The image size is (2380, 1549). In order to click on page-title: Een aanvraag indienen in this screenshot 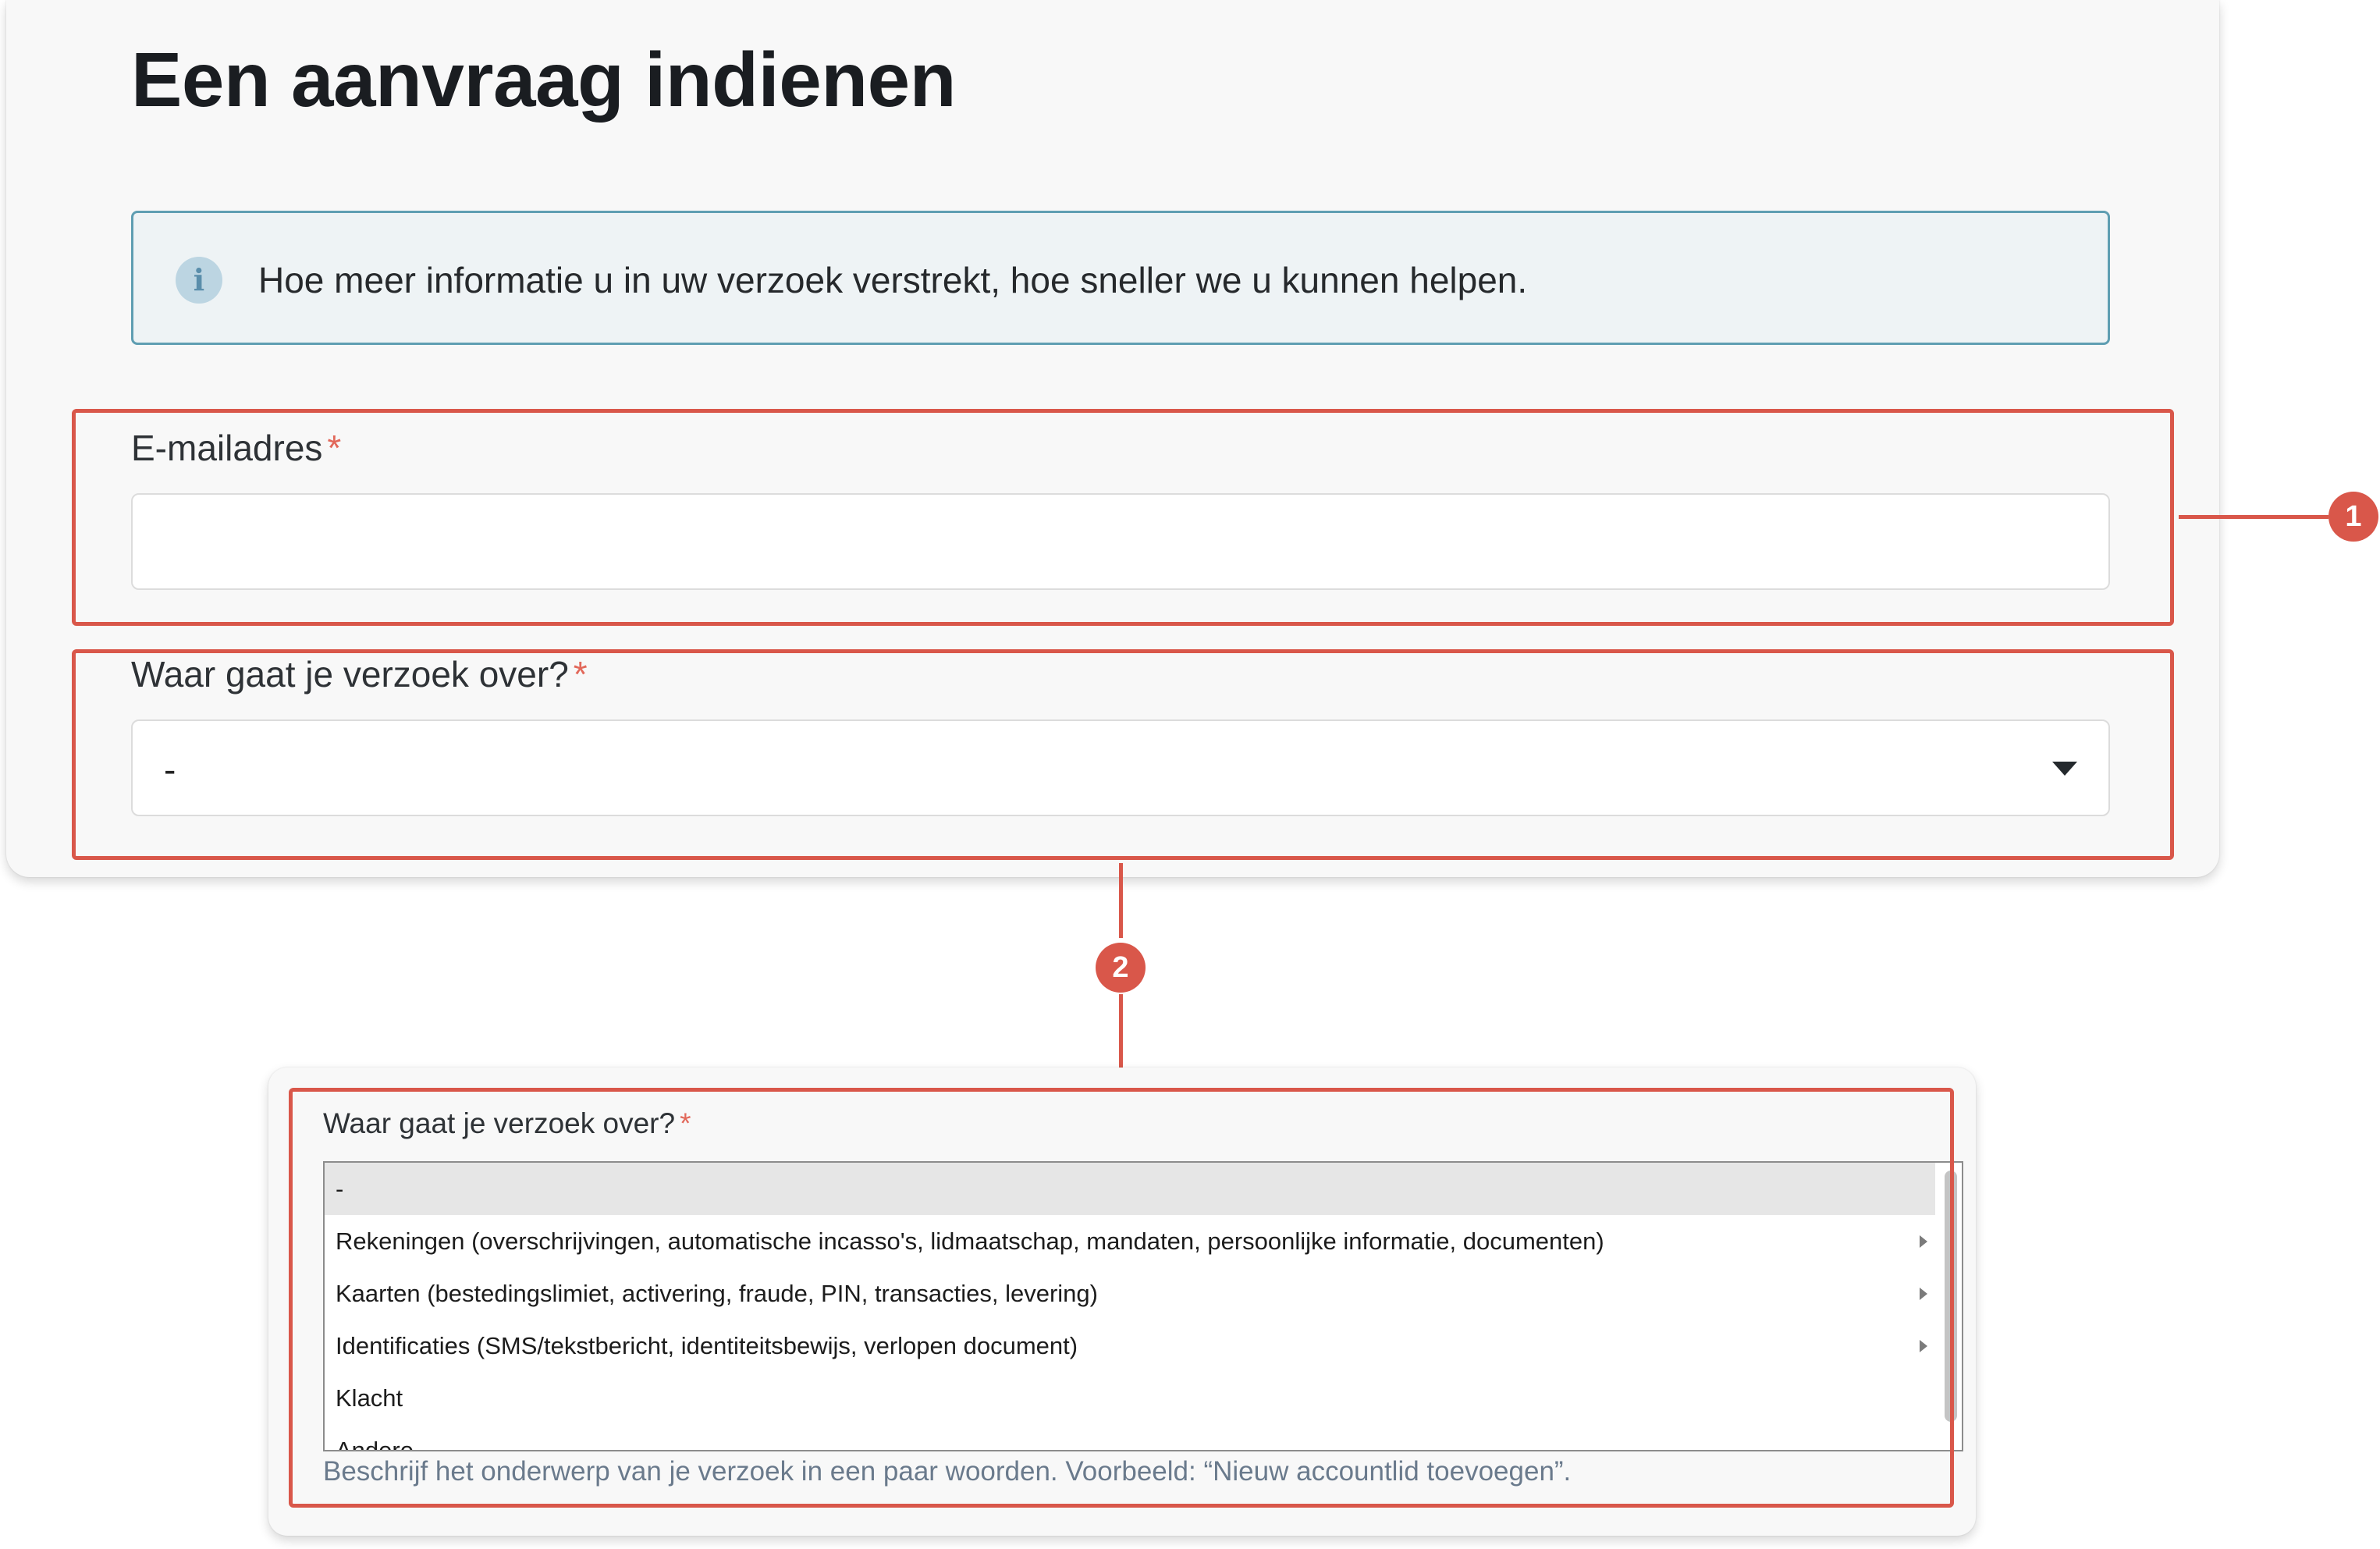, I will do `click(543, 80)`.